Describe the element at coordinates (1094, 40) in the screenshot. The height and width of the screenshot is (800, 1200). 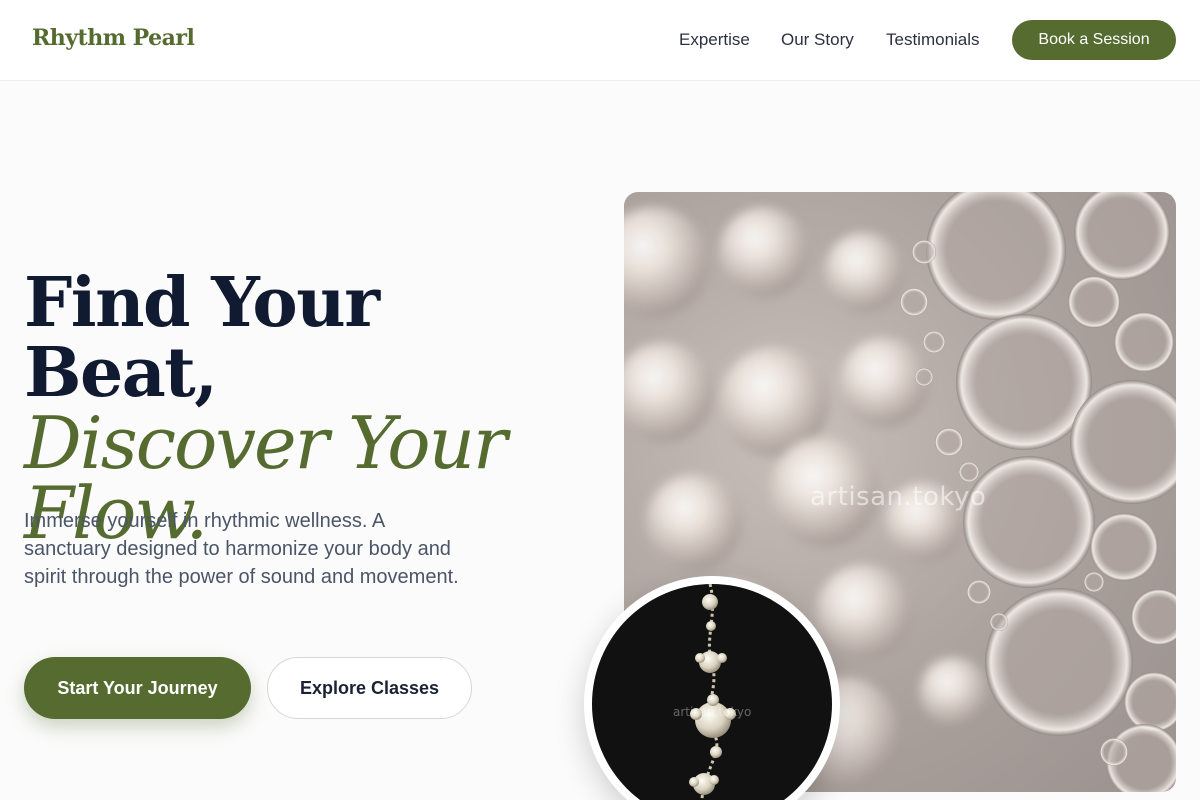
I see `book-session-button: Book a Session` at that location.